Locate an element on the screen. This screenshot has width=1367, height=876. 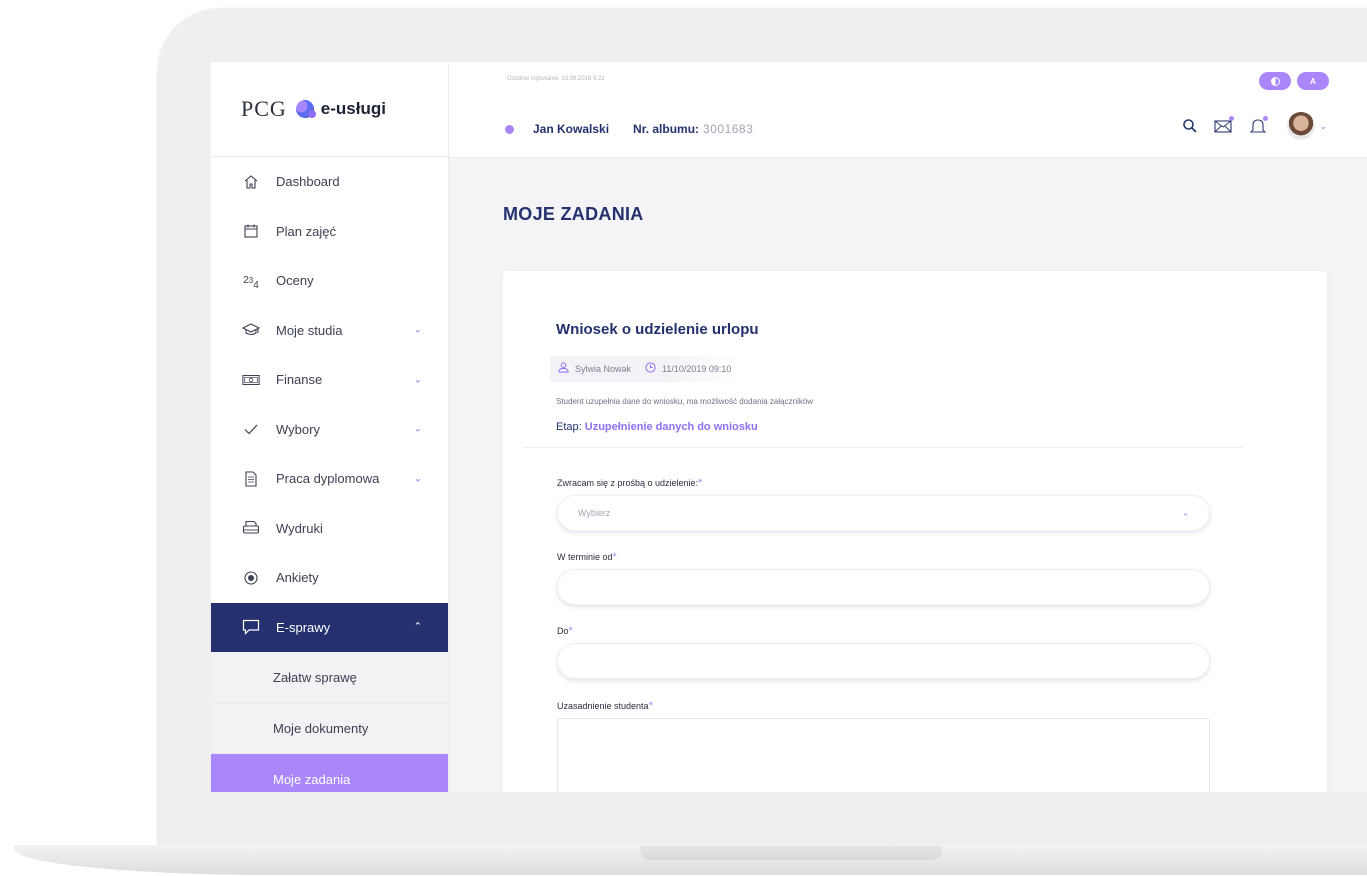
money-icon is located at coordinates (251, 380).